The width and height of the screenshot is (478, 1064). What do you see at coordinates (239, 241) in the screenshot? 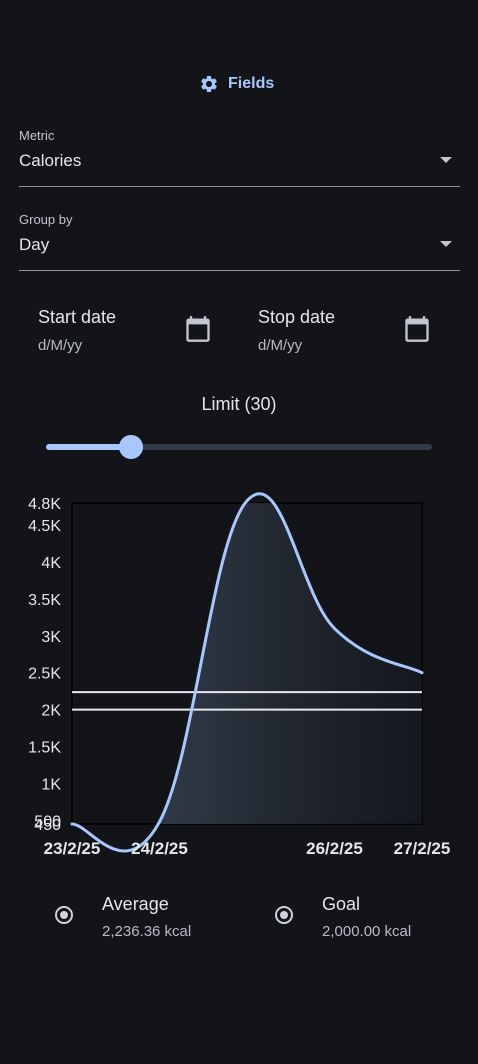
I see `group-by-select: Group by Day` at bounding box center [239, 241].